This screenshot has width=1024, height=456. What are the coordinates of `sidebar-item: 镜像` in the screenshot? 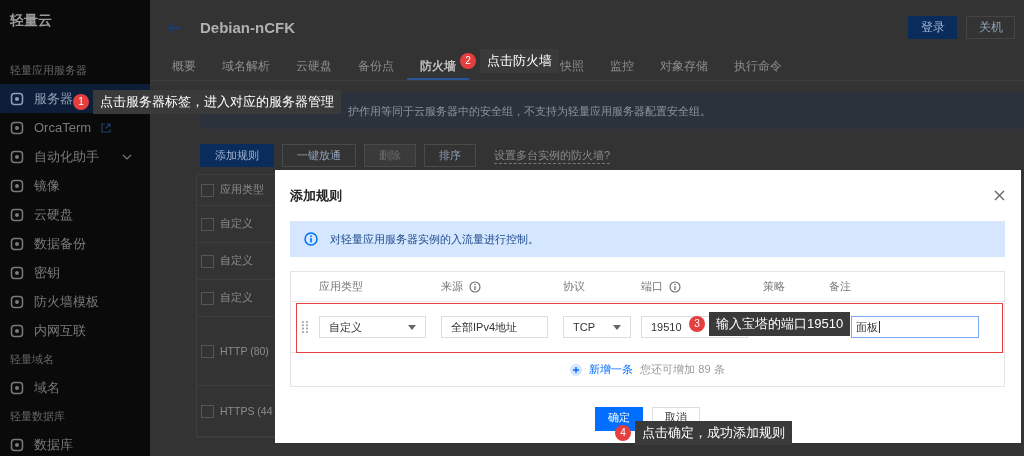 It's located at (75, 185).